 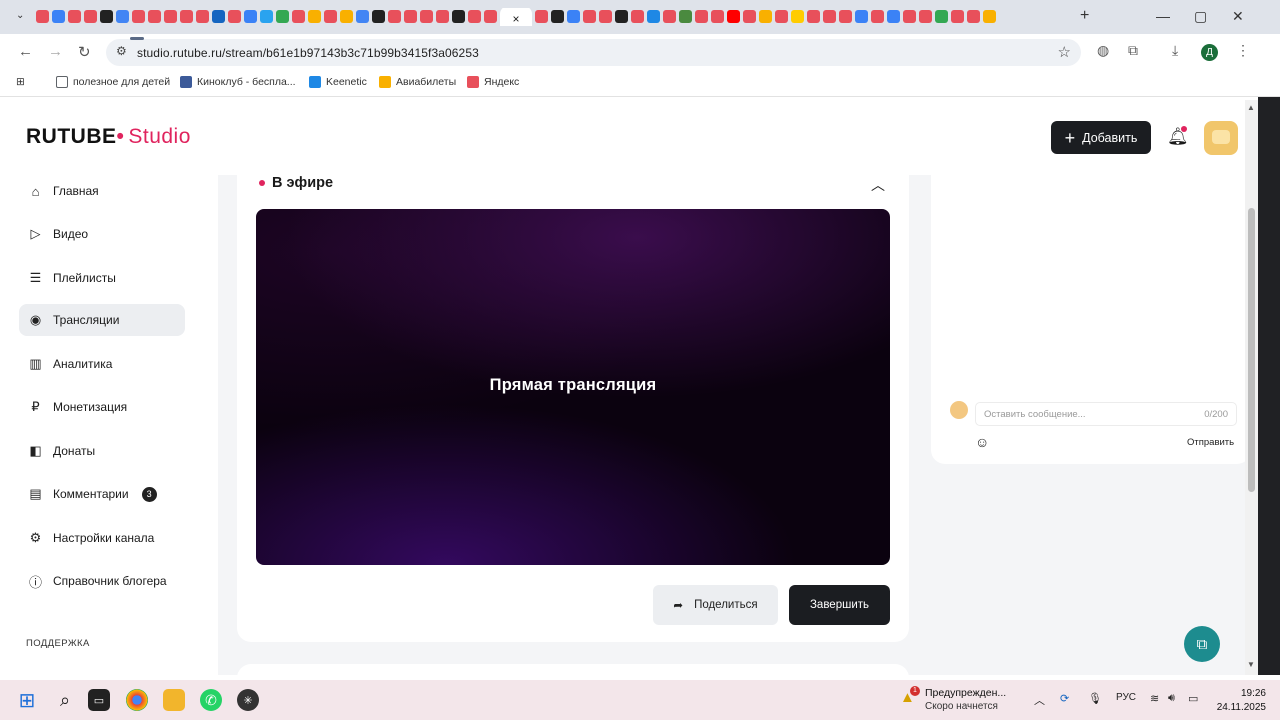 What do you see at coordinates (1039, 700) in the screenshot?
I see `tray-chevron-icon: ︿` at bounding box center [1039, 700].